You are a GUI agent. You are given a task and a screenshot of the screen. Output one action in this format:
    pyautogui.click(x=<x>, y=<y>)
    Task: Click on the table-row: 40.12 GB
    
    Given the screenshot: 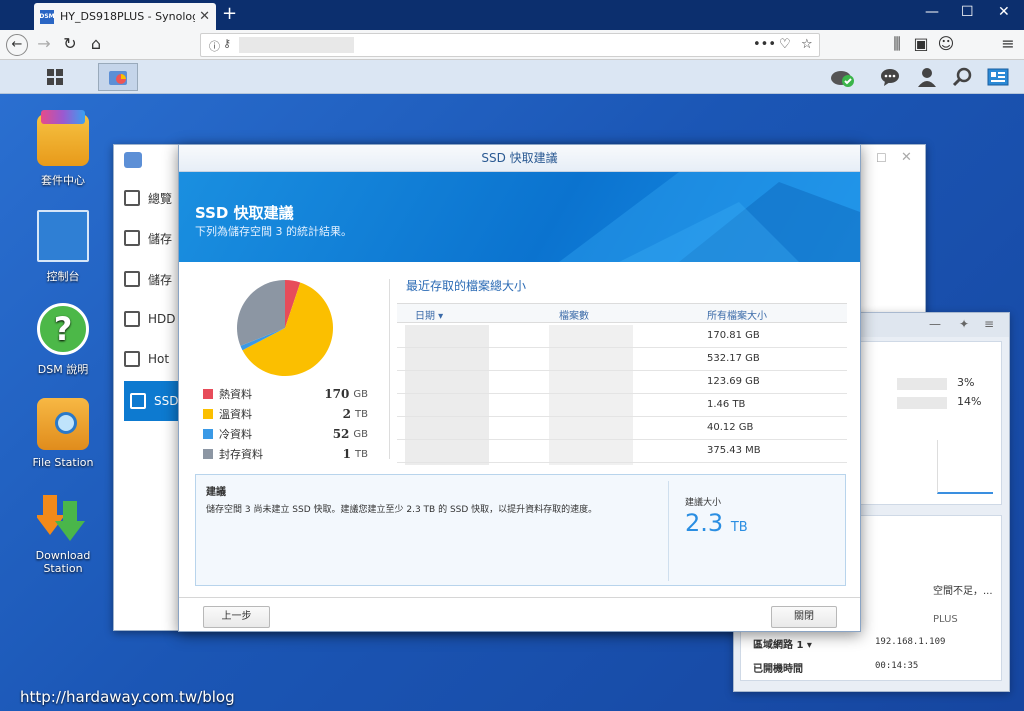 What is the action you would take?
    pyautogui.click(x=622, y=428)
    